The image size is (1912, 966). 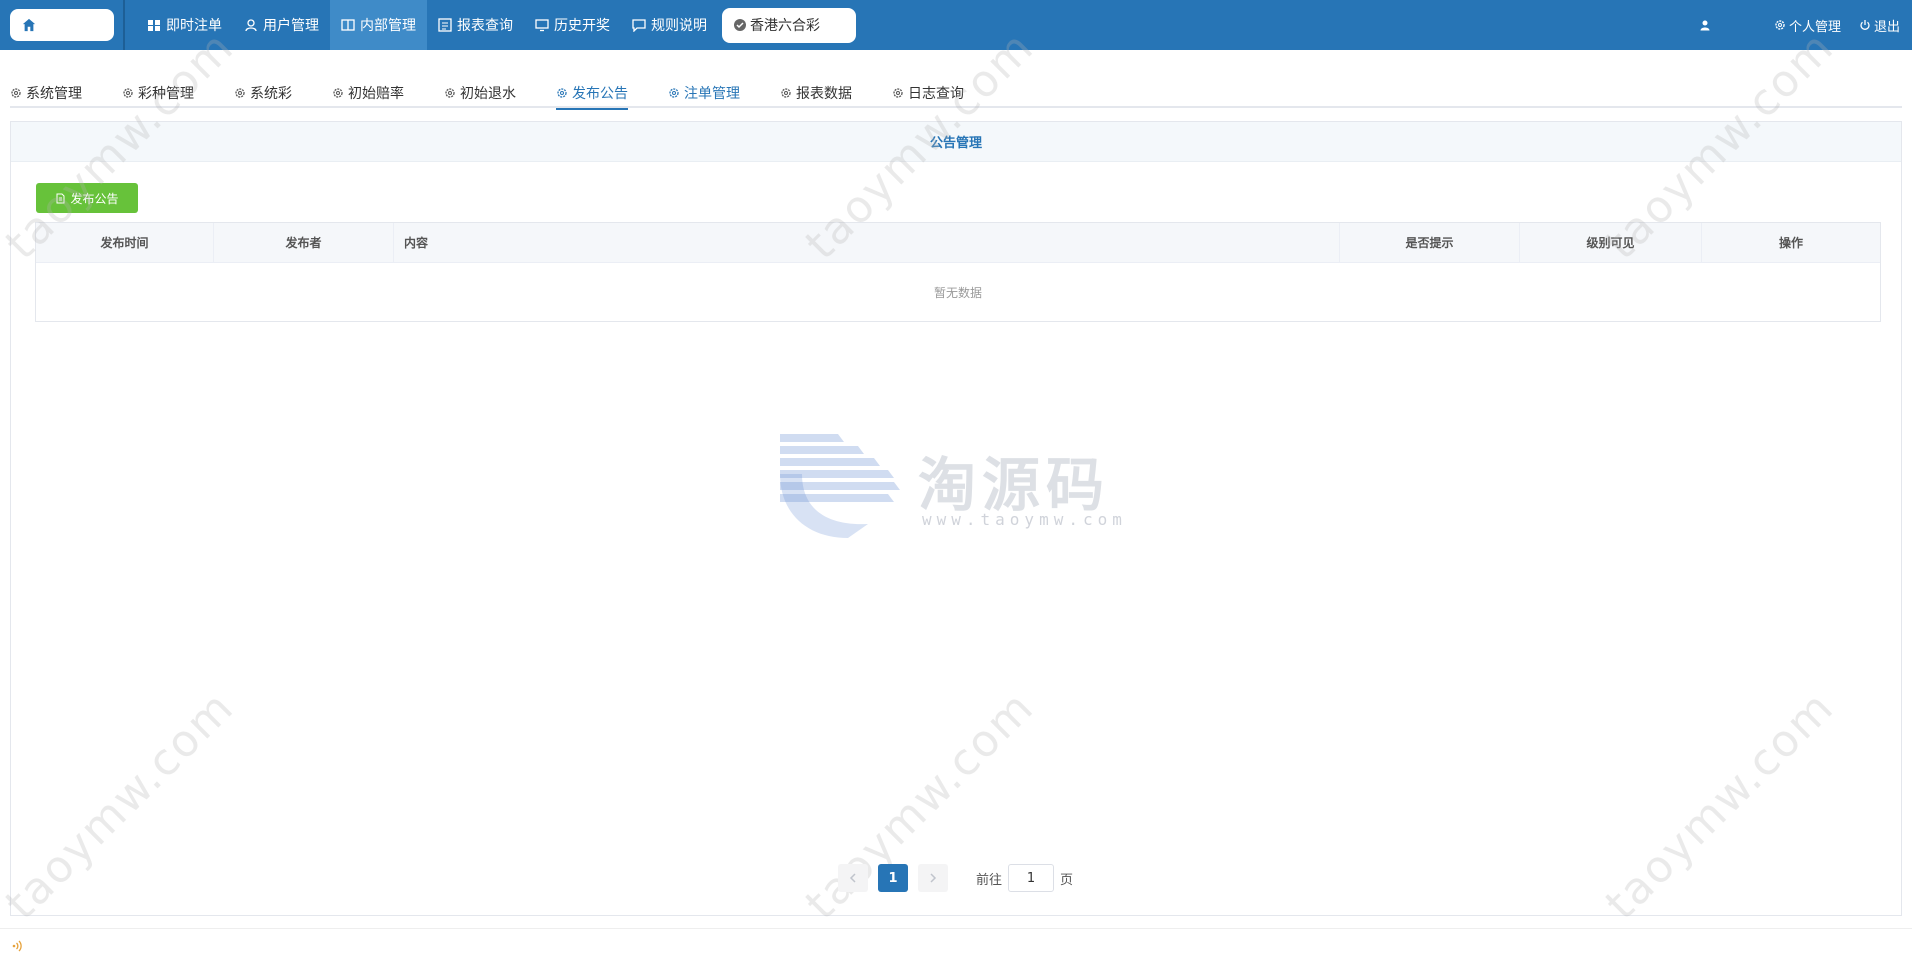 I want to click on home-button, so click(x=62, y=25).